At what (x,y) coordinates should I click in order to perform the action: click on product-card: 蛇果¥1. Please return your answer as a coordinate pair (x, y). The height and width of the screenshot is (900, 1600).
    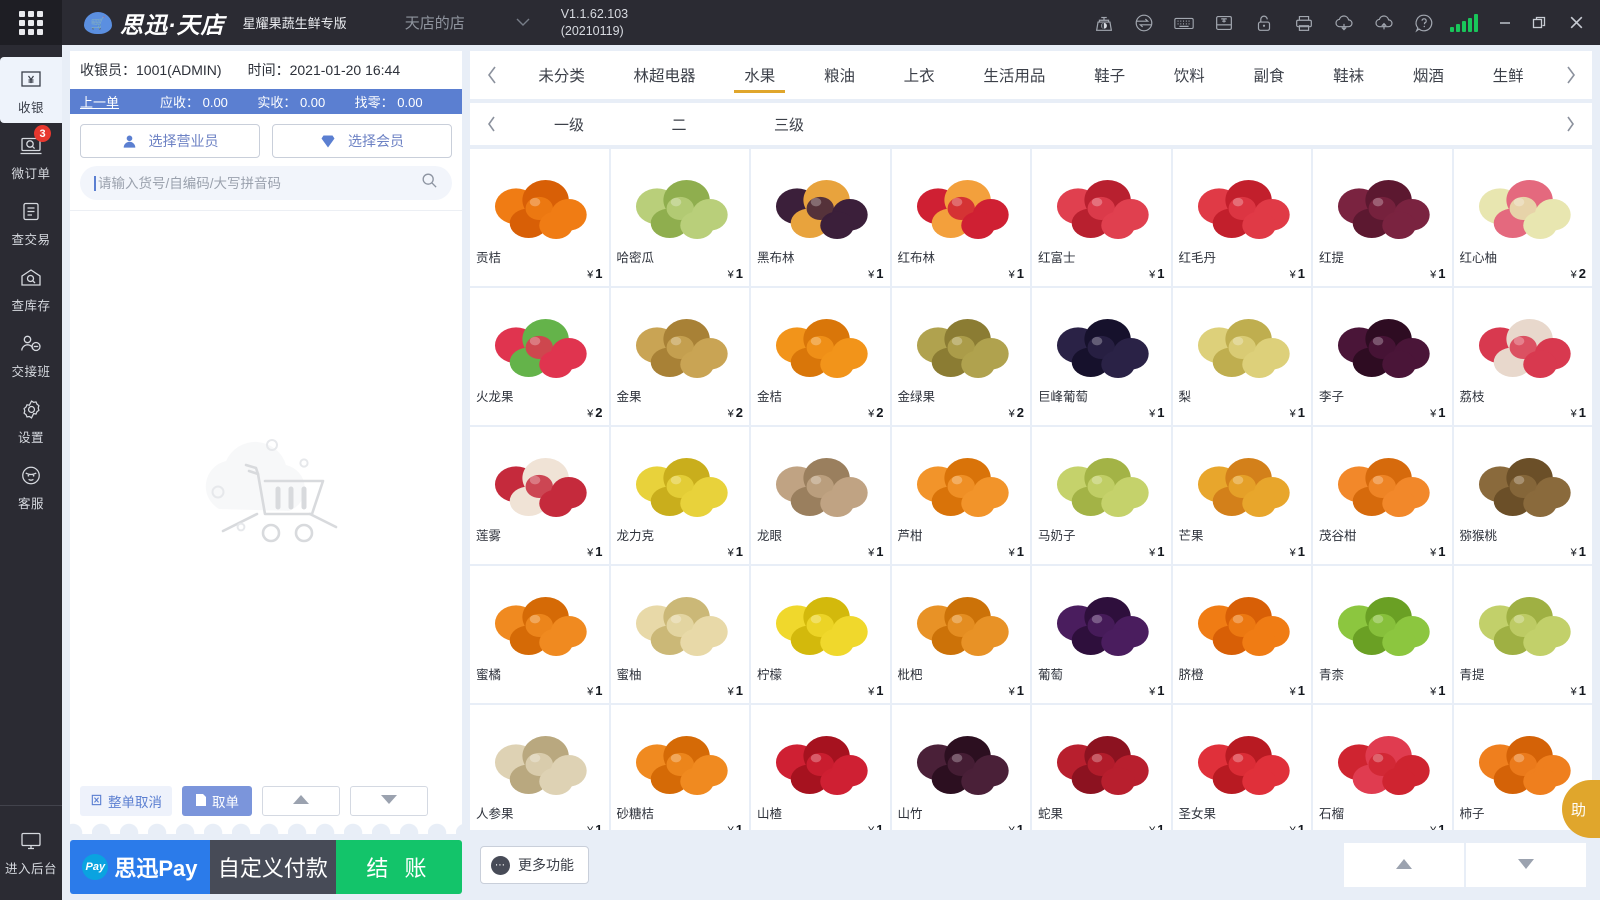
    Looking at the image, I should click on (1101, 767).